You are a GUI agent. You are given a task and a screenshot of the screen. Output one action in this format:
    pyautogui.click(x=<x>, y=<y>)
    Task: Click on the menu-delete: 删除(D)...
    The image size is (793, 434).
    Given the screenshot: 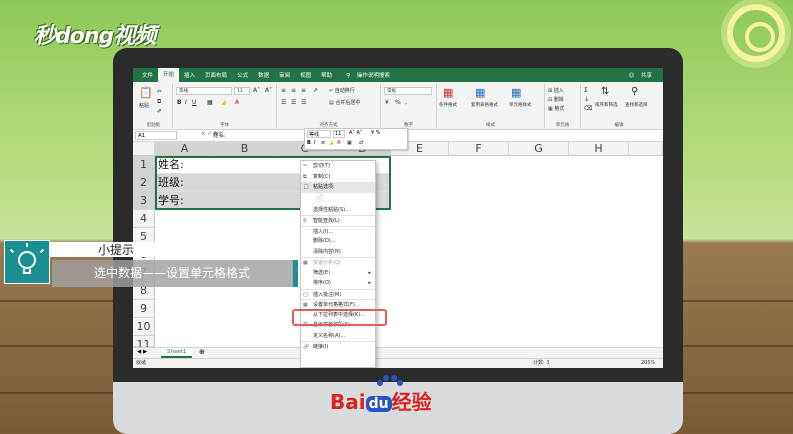 What is the action you would take?
    pyautogui.click(x=338, y=241)
    